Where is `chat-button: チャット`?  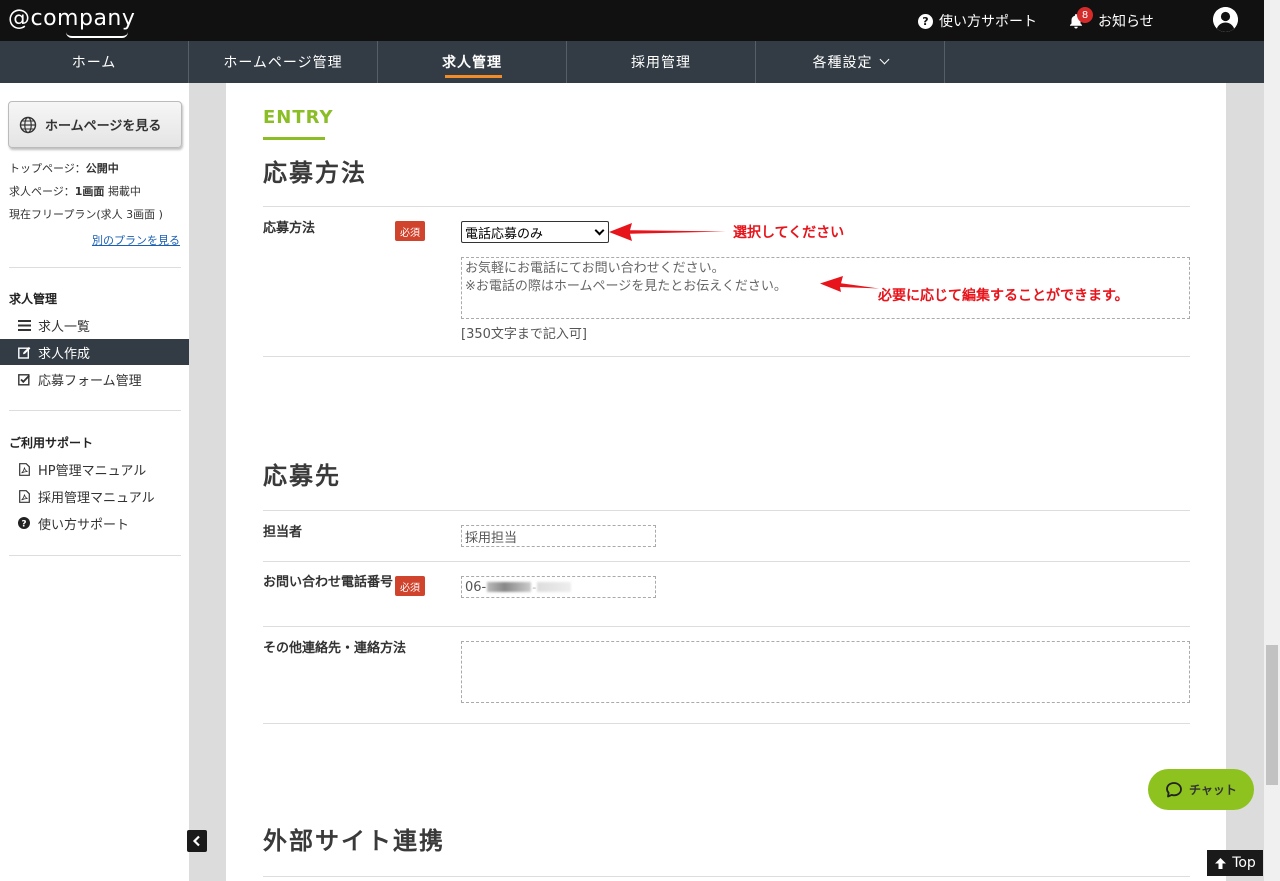 chat-button: チャット is located at coordinates (1201, 789).